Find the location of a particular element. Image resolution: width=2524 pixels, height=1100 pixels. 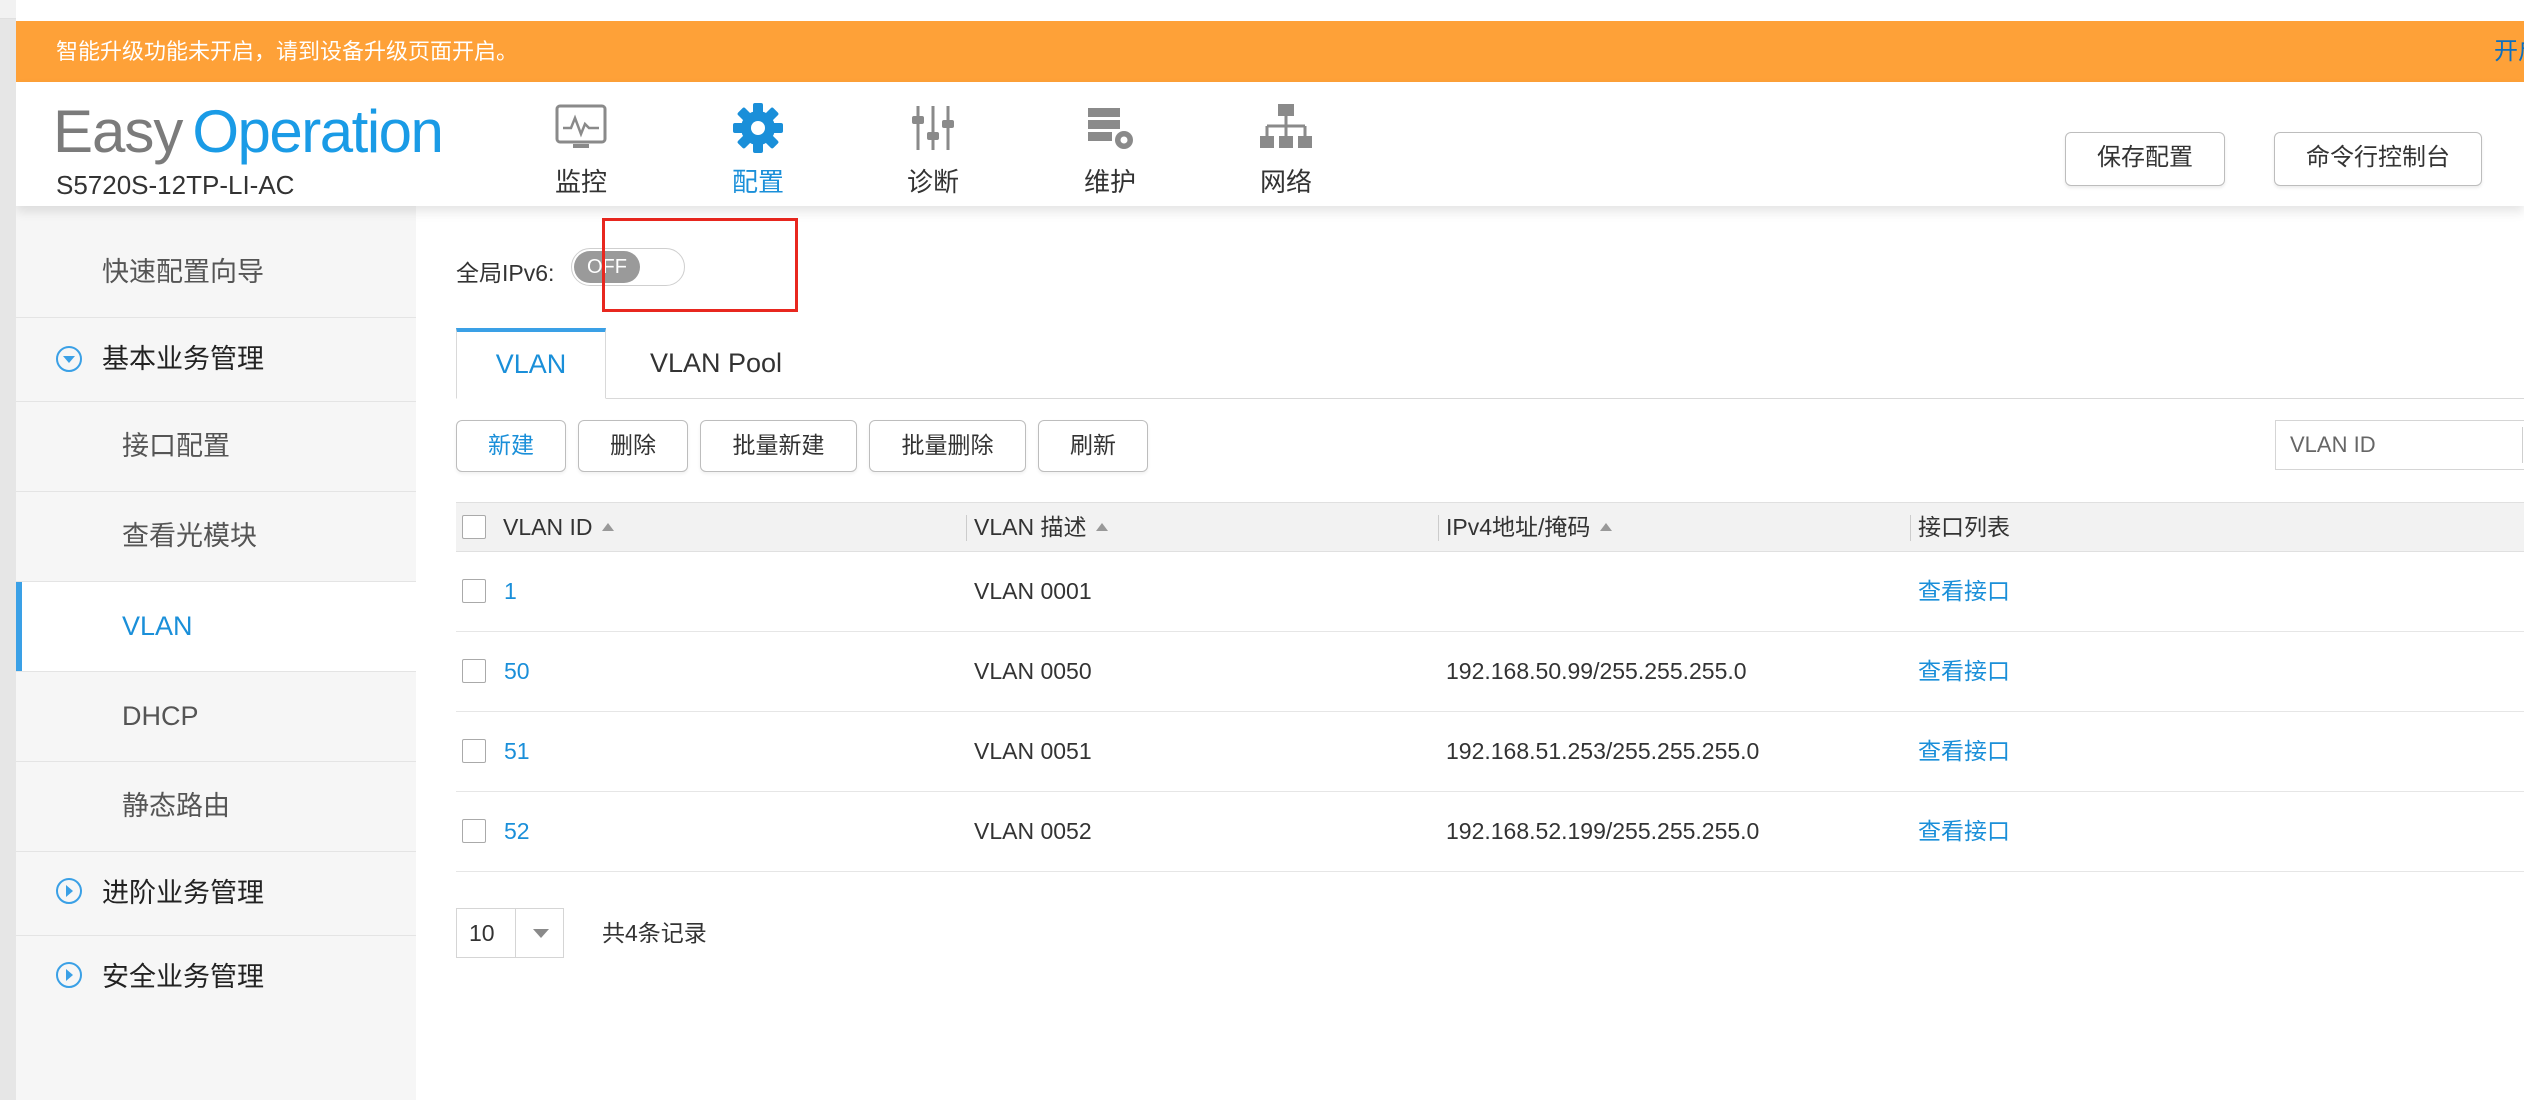

search-divider is located at coordinates (2522, 445).